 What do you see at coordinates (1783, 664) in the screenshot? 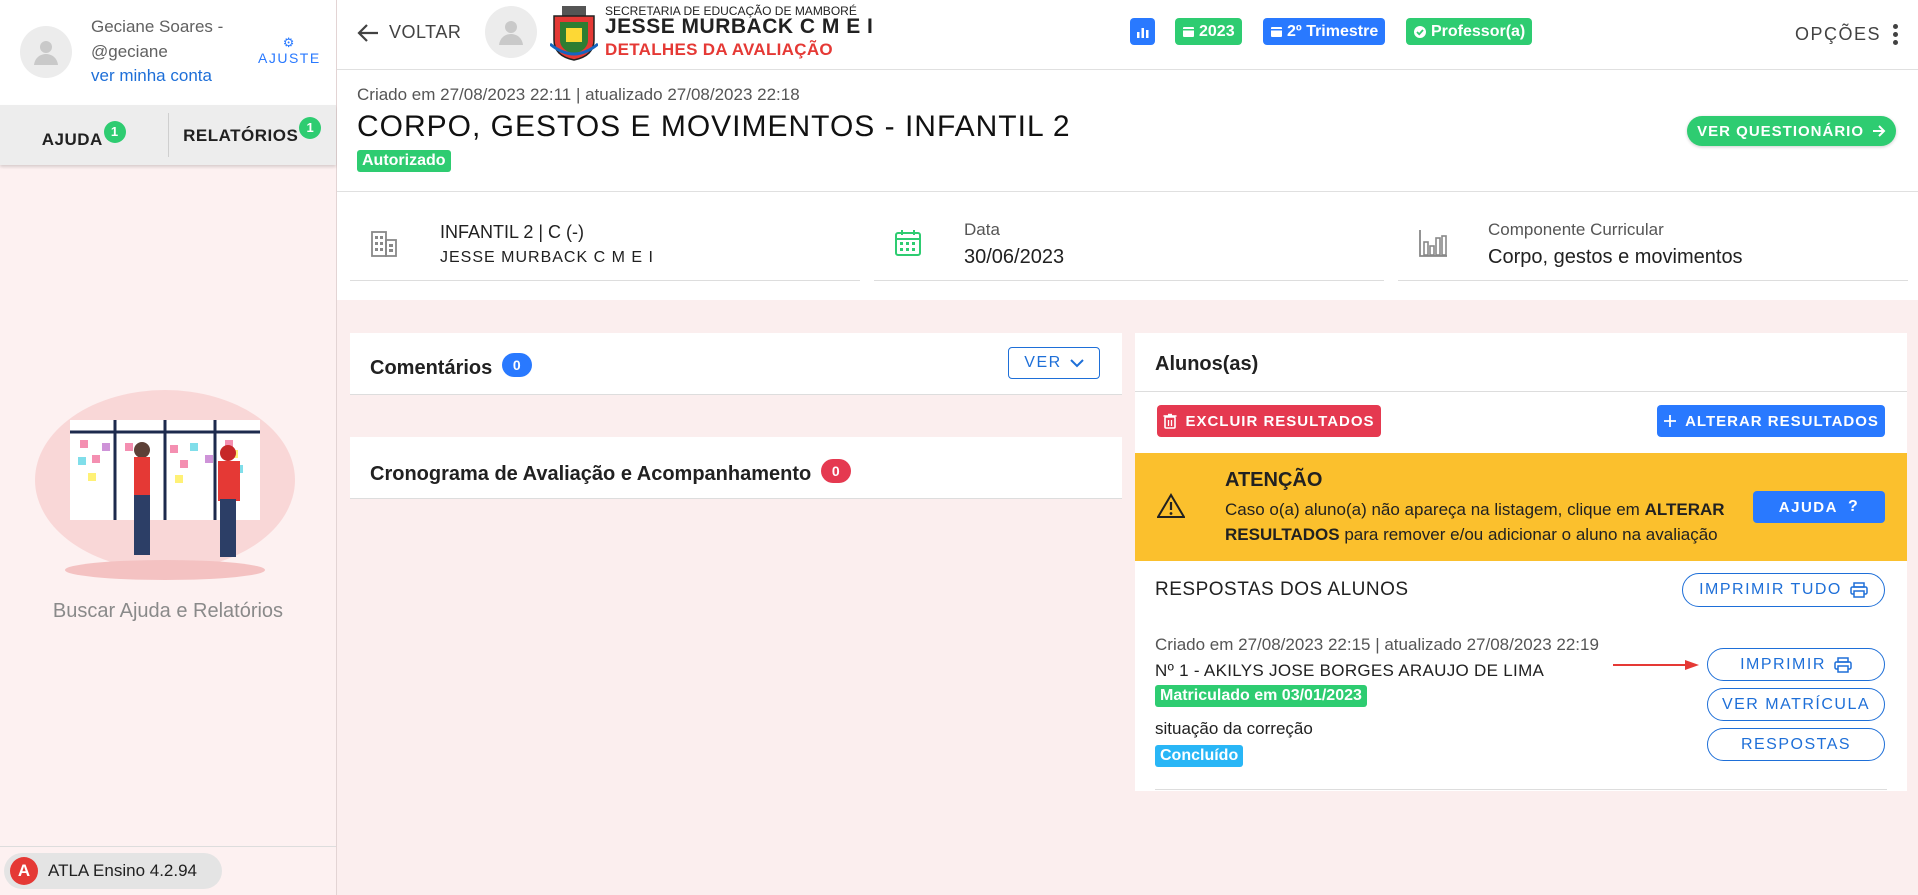
I see `button-label: IMPRIMIR` at bounding box center [1783, 664].